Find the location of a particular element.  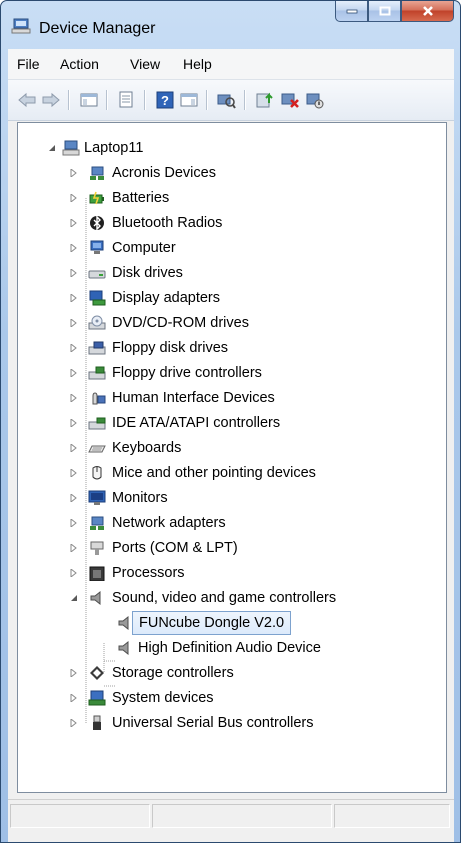

tree-device-high-definition-audio-device: High Definition Audio Device is located at coordinates (228, 648).